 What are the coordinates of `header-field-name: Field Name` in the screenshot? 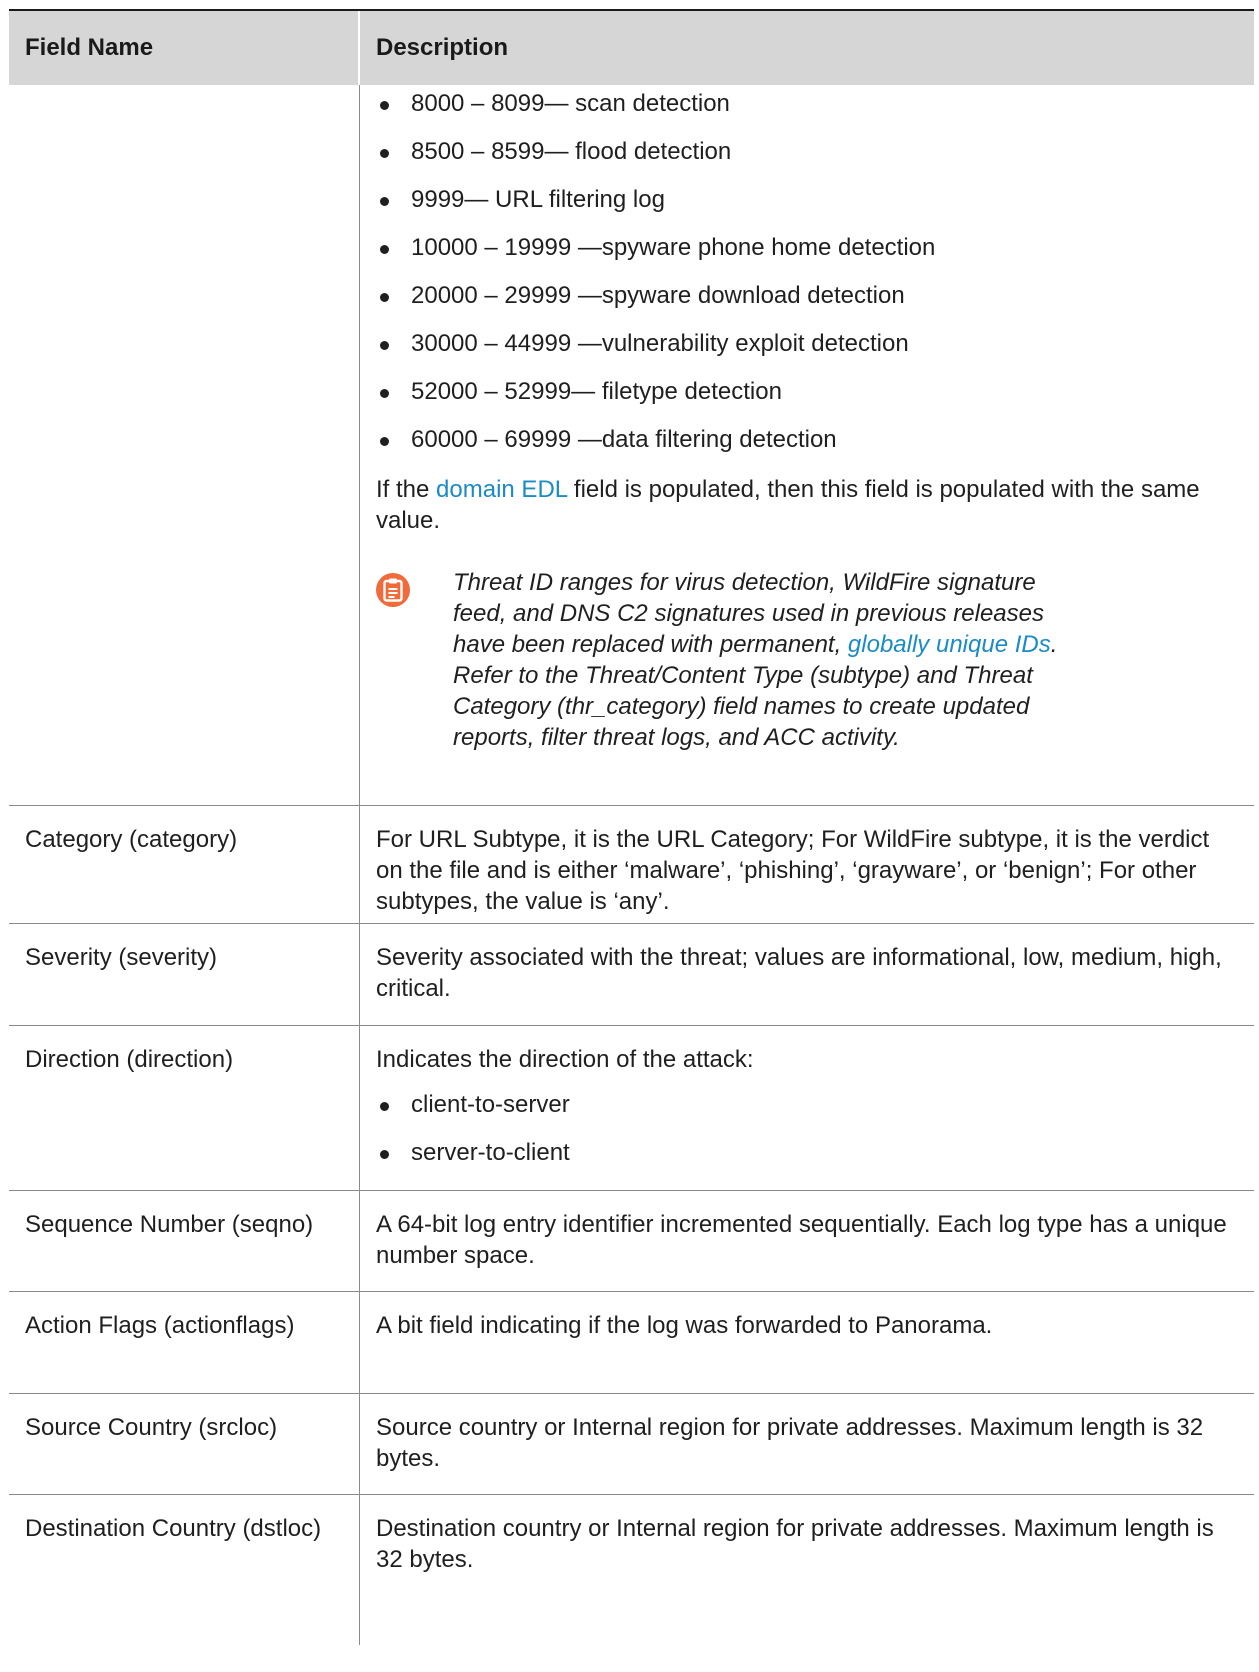 It's located at (184, 48).